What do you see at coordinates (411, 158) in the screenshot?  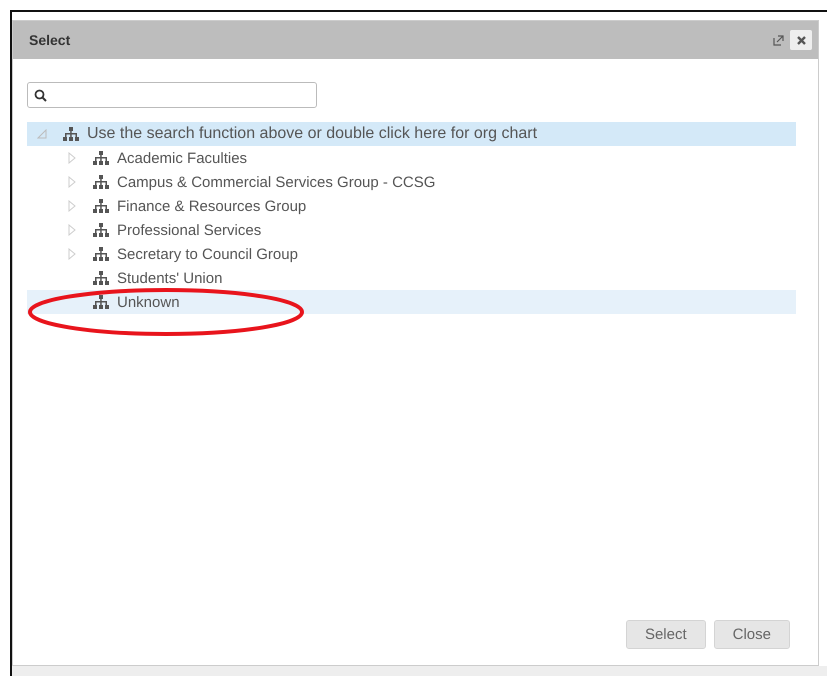 I see `tree-node: Academic Faculties` at bounding box center [411, 158].